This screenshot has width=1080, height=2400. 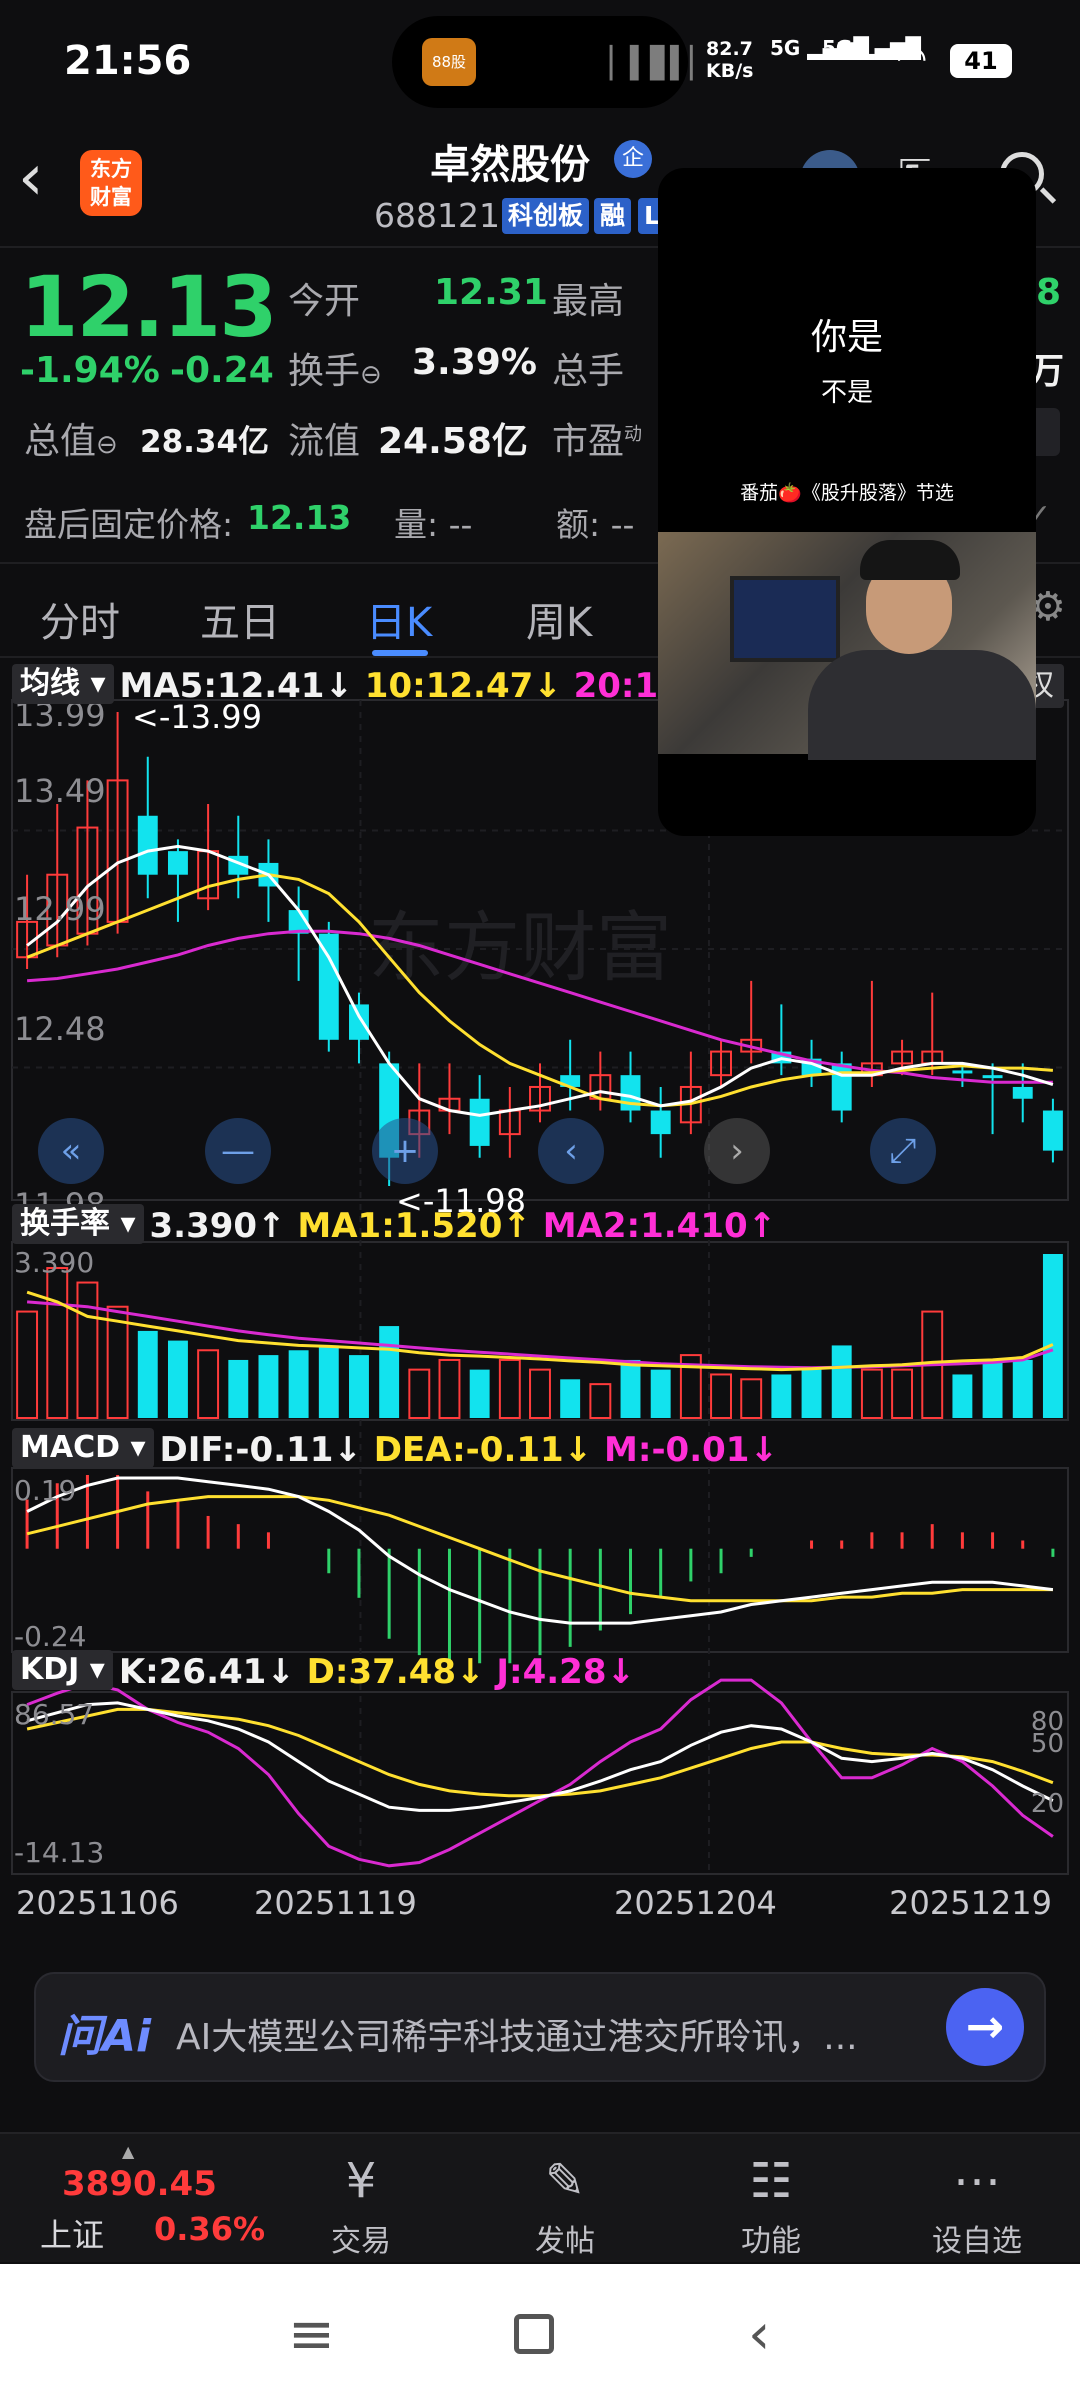 What do you see at coordinates (105, 2036) in the screenshot?
I see `ai-logo: 问Ai` at bounding box center [105, 2036].